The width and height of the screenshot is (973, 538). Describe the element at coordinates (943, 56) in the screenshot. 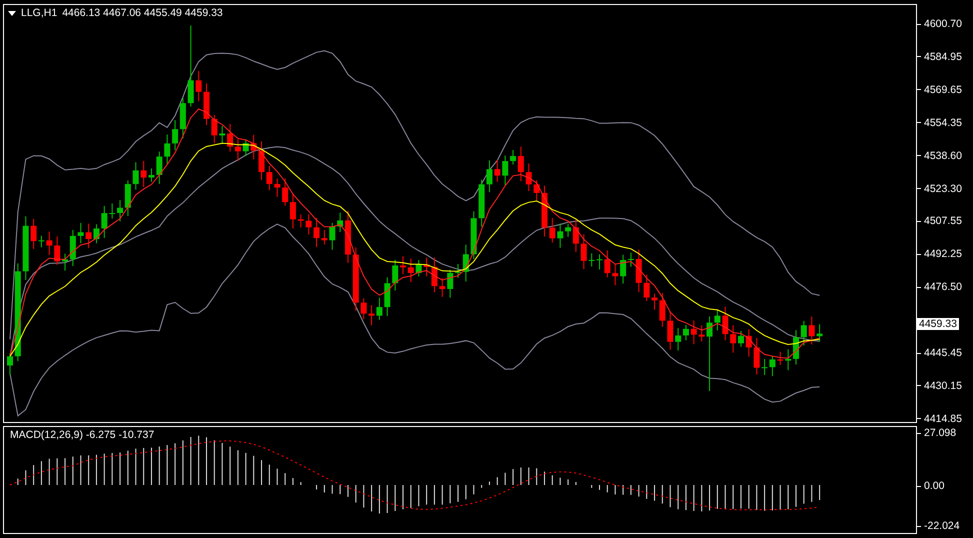

I see `price-axis-label: 4584.95` at that location.